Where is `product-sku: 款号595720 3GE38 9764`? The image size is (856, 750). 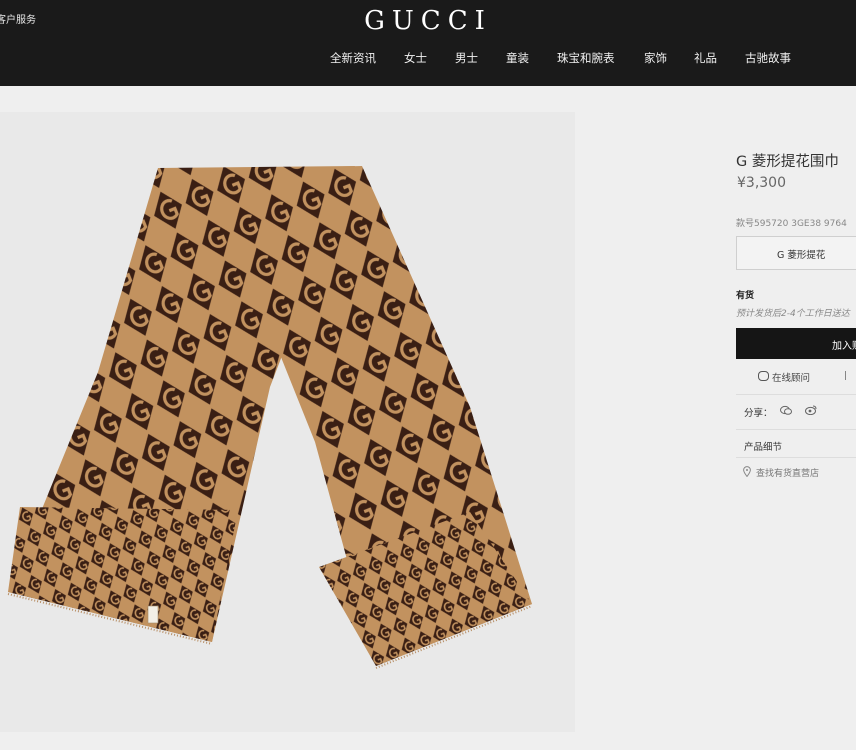
product-sku: 款号595720 3GE38 9764 is located at coordinates (791, 224).